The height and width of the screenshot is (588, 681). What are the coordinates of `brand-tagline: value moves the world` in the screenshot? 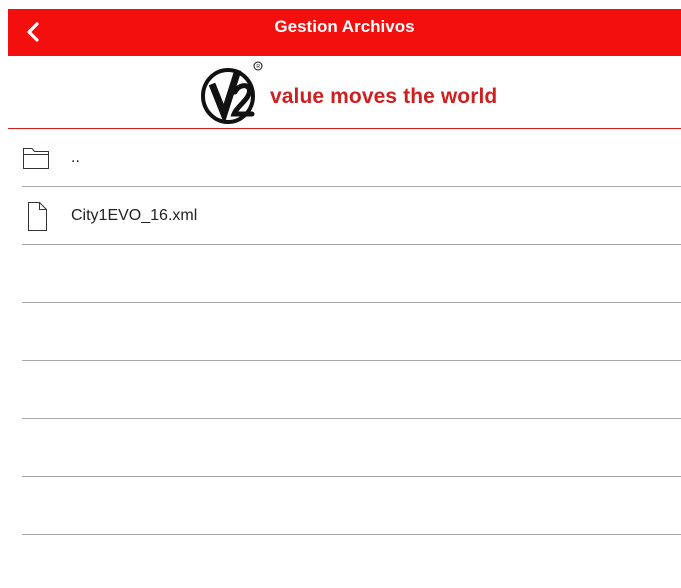 It's located at (384, 96).